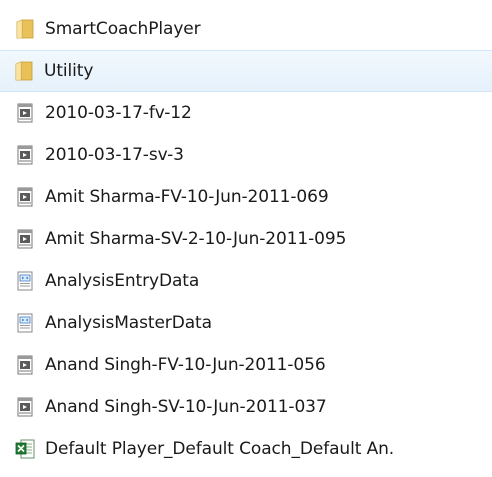 Image resolution: width=492 pixels, height=477 pixels. Describe the element at coordinates (128, 323) in the screenshot. I see `file-name: AnalysisMasterData` at that location.